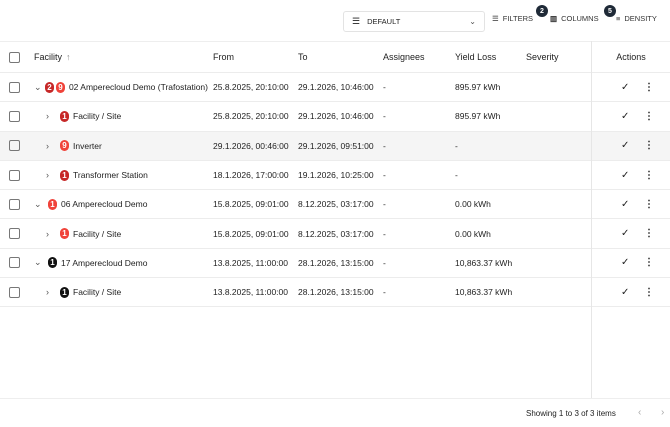  Describe the element at coordinates (251, 145) in the screenshot. I see `from-cell: 29.1.2026, 00:46:00` at that location.